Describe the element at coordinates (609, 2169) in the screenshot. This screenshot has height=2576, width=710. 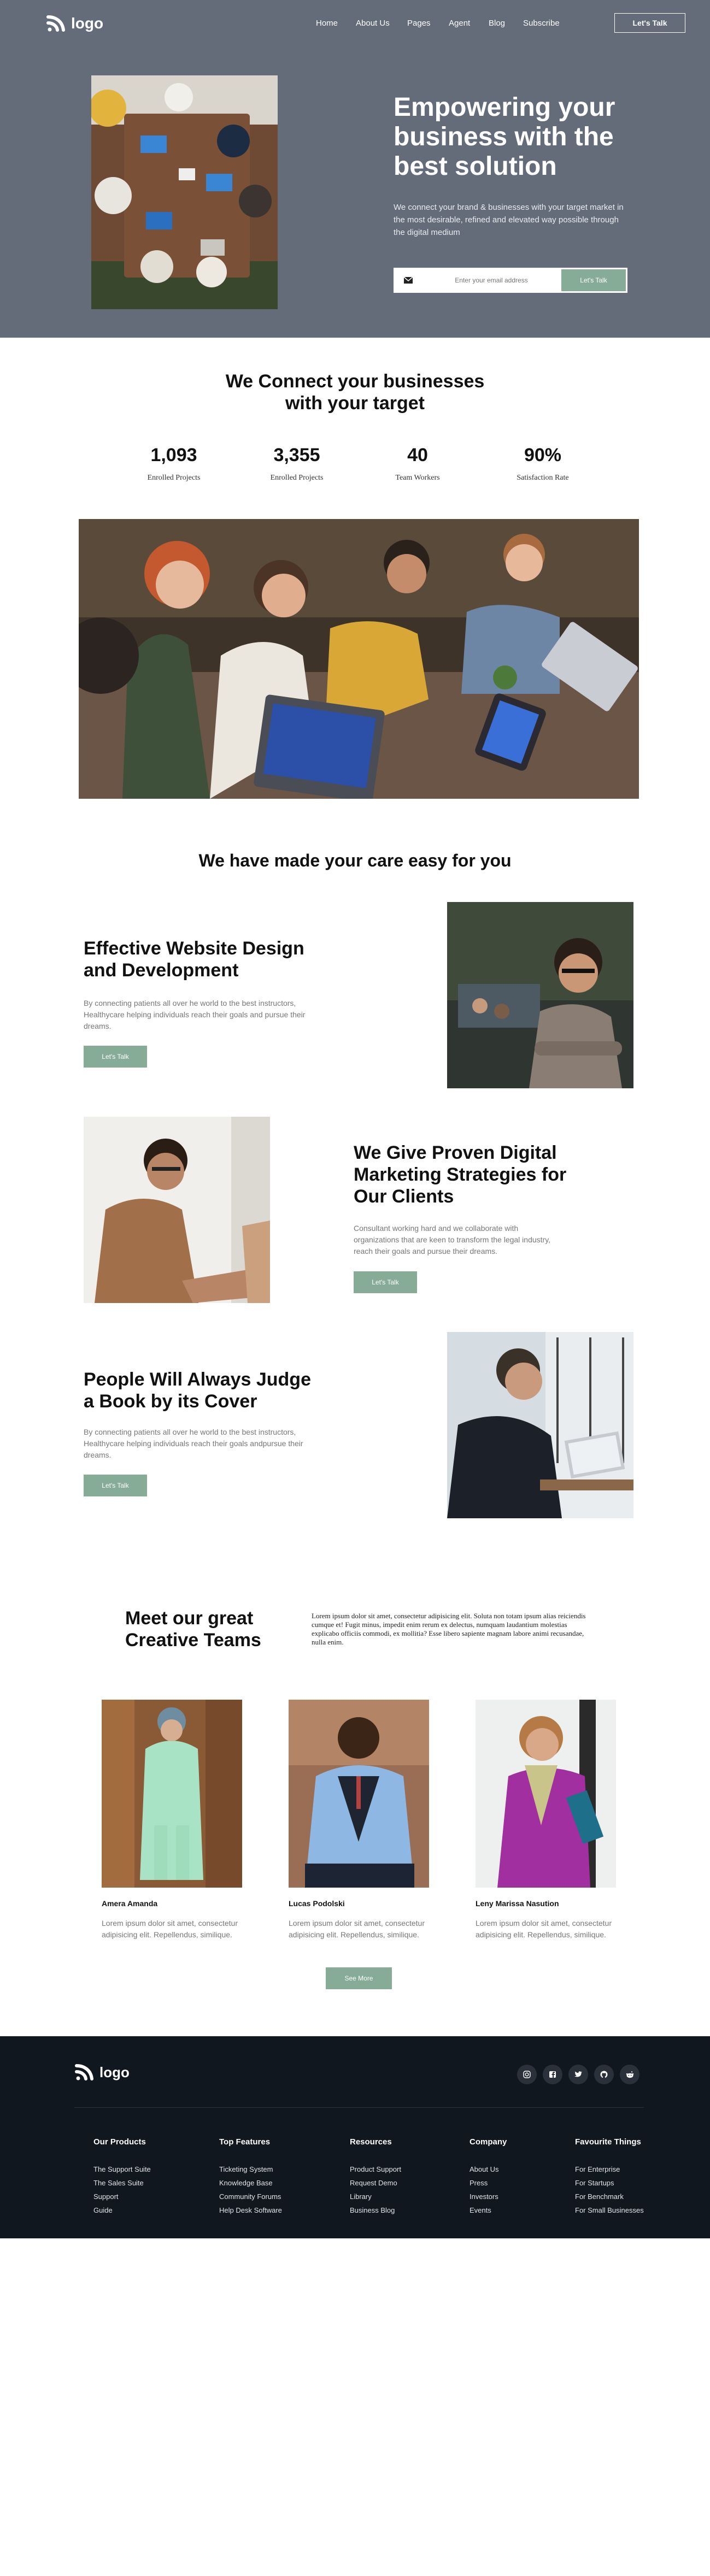
I see `footer-link: For Enterprise` at that location.